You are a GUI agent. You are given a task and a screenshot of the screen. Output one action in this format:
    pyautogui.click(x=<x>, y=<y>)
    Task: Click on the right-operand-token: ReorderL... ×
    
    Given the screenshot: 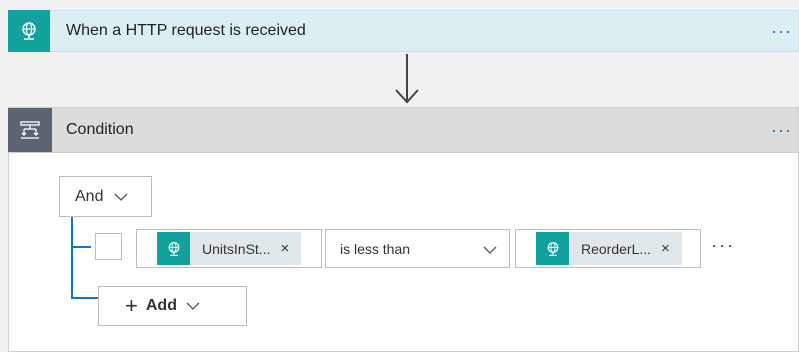 What is the action you would take?
    pyautogui.click(x=609, y=248)
    